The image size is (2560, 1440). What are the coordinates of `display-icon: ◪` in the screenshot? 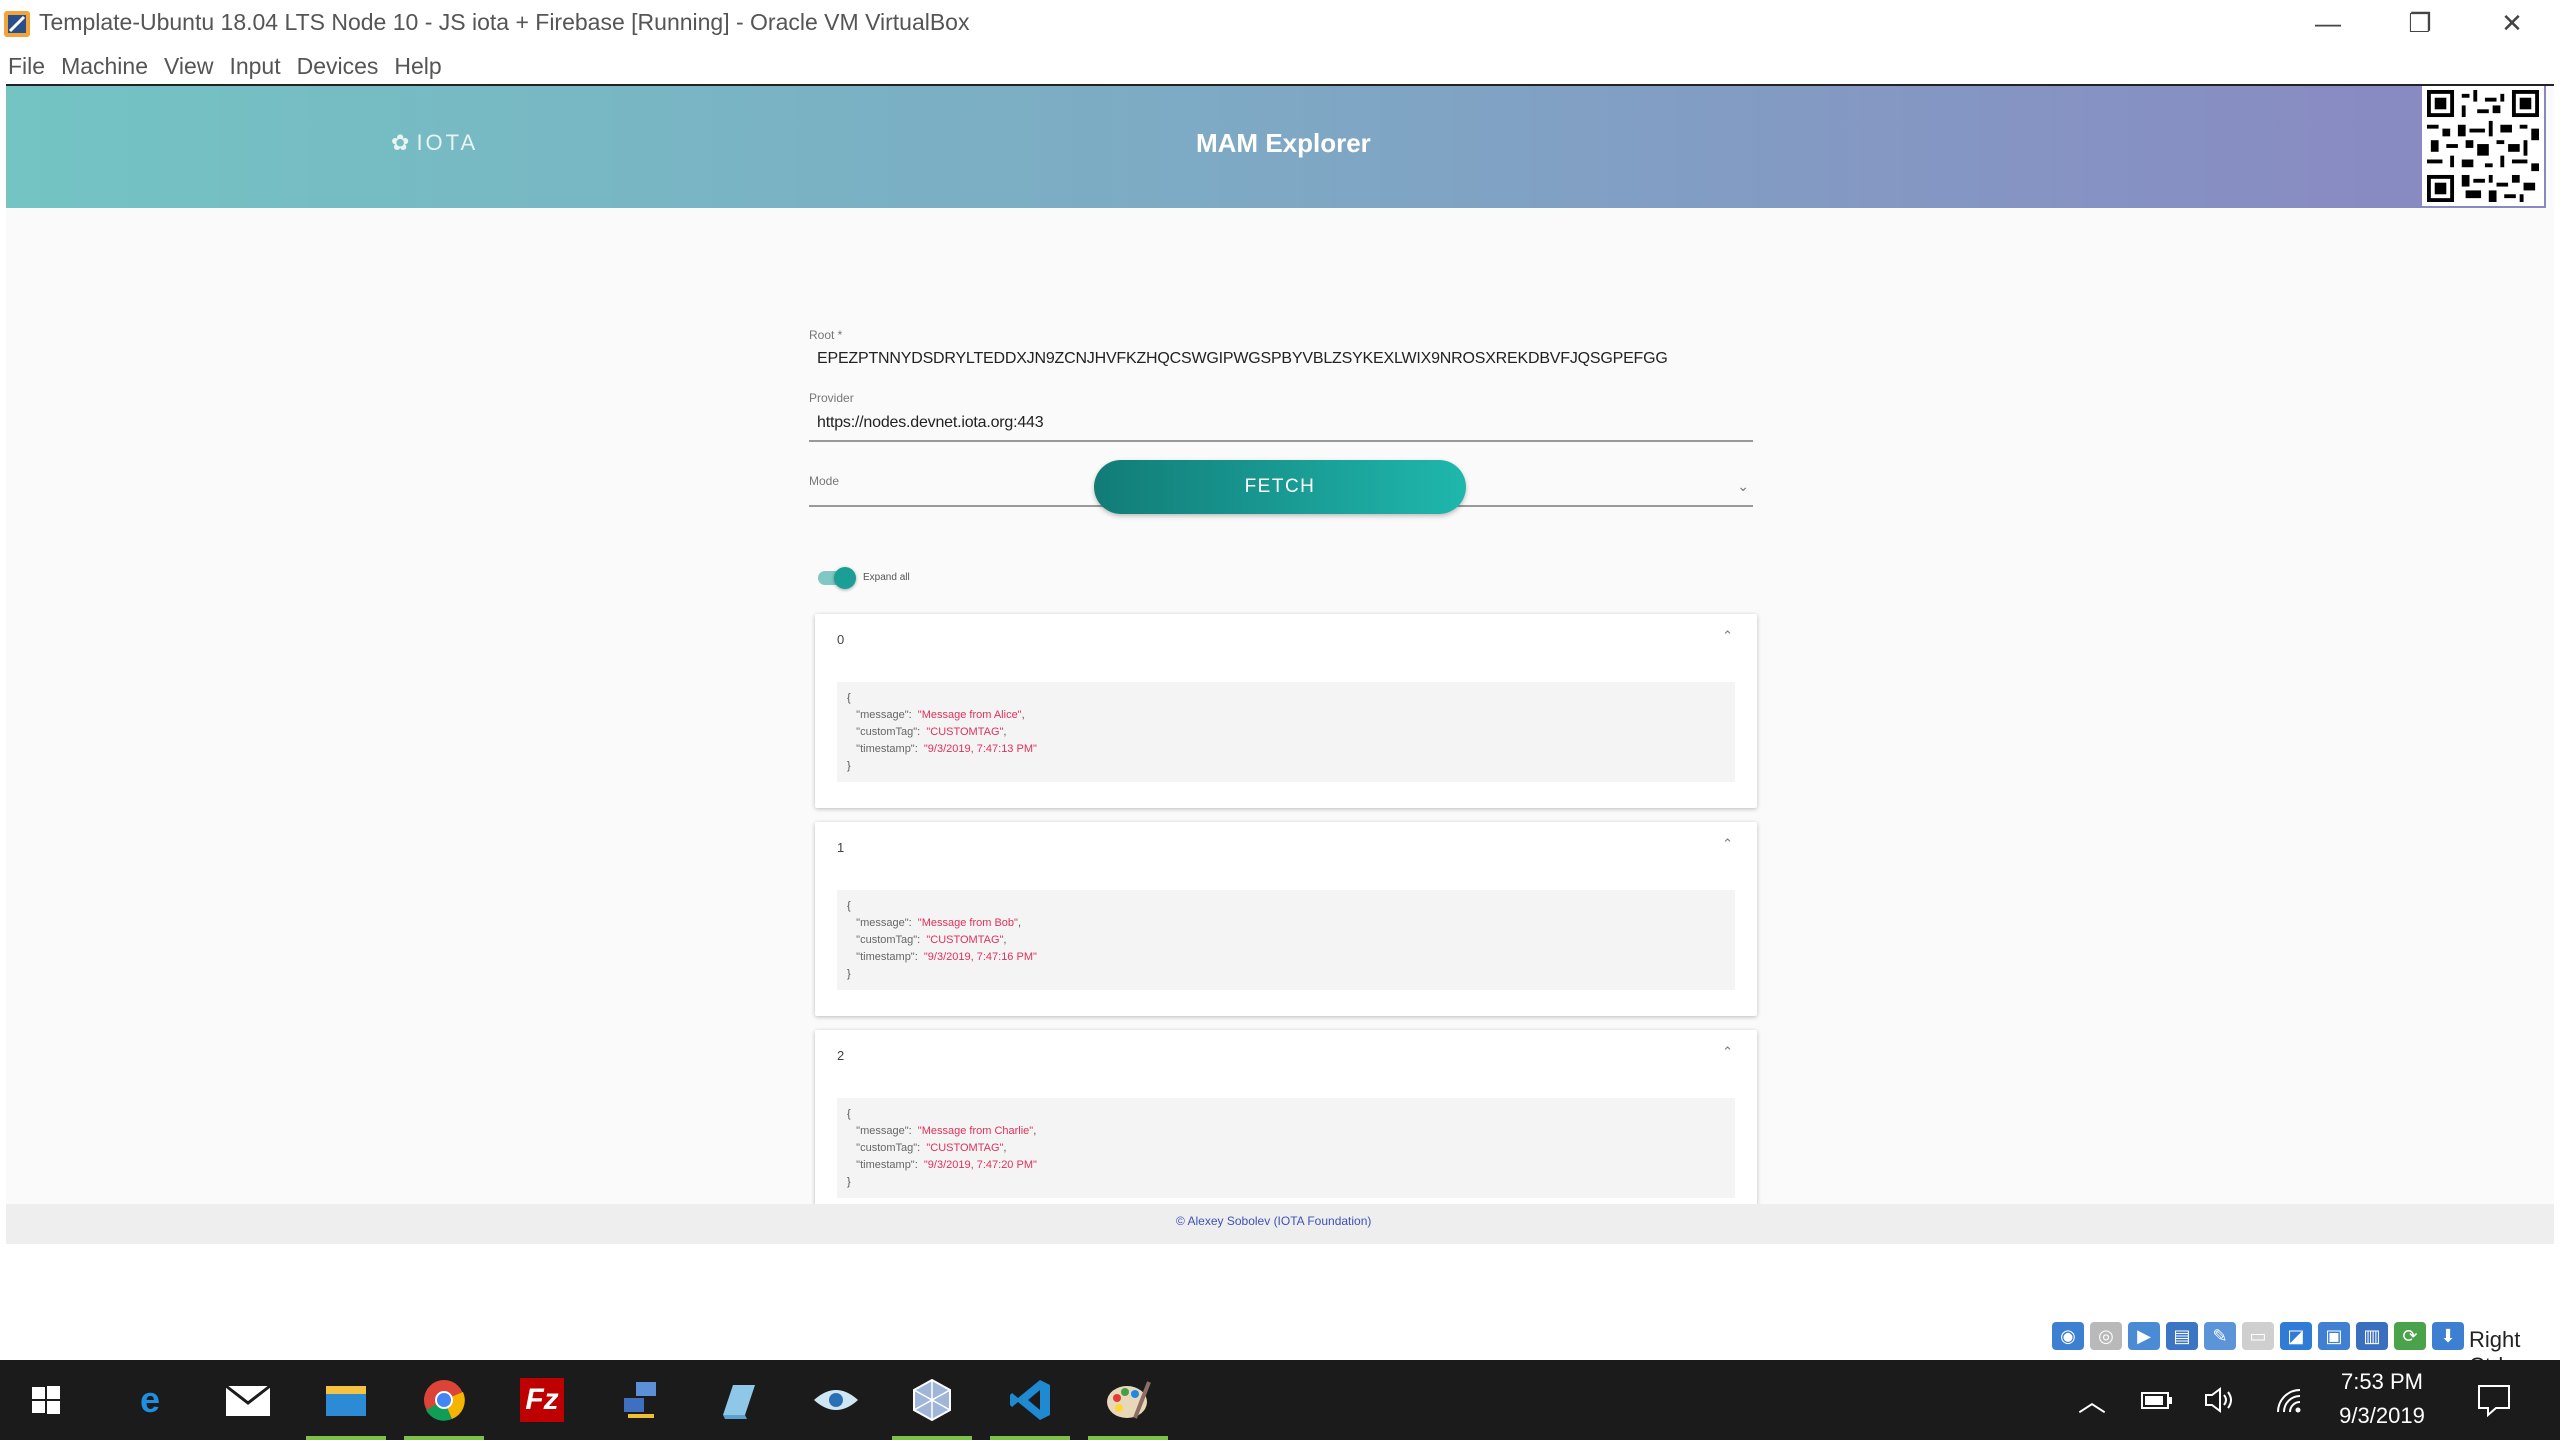 It's located at (2296, 1336).